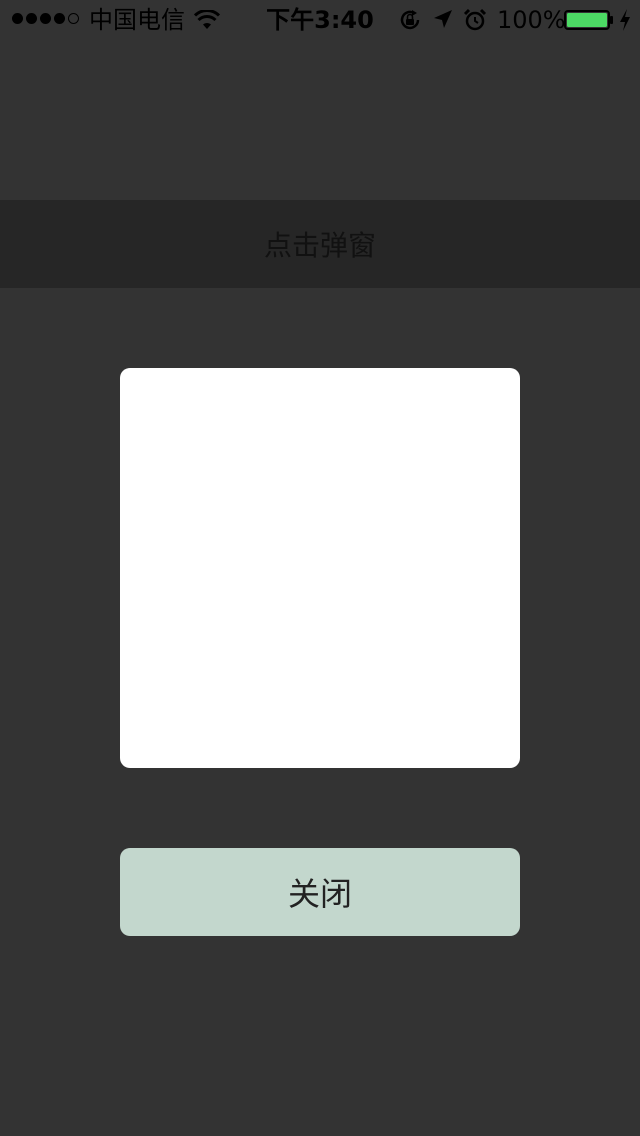  I want to click on alarm-icon, so click(475, 19).